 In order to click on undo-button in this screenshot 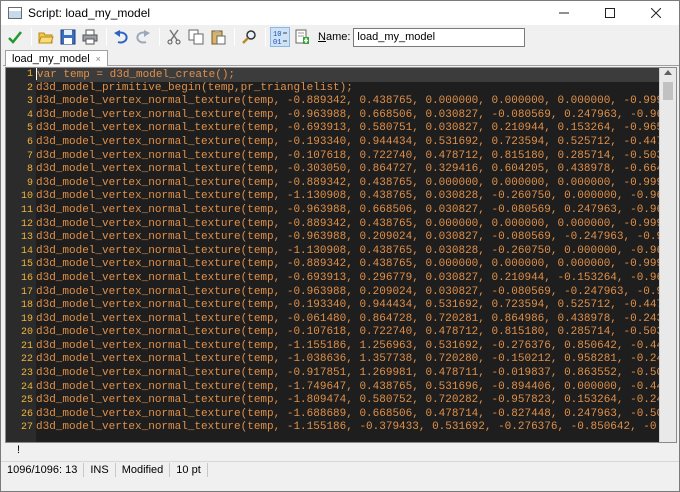, I will do `click(121, 37)`.